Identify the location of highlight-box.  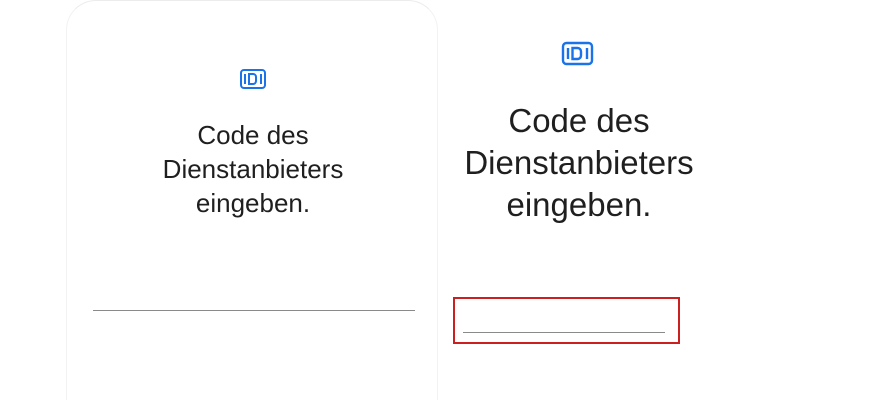
(566, 320).